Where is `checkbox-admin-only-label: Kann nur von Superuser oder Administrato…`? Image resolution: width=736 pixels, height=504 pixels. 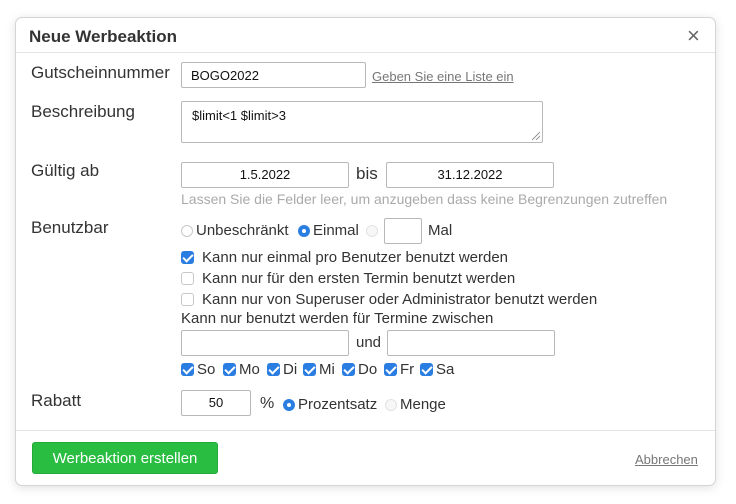
checkbox-admin-only-label: Kann nur von Superuser oder Administrato… is located at coordinates (400, 299).